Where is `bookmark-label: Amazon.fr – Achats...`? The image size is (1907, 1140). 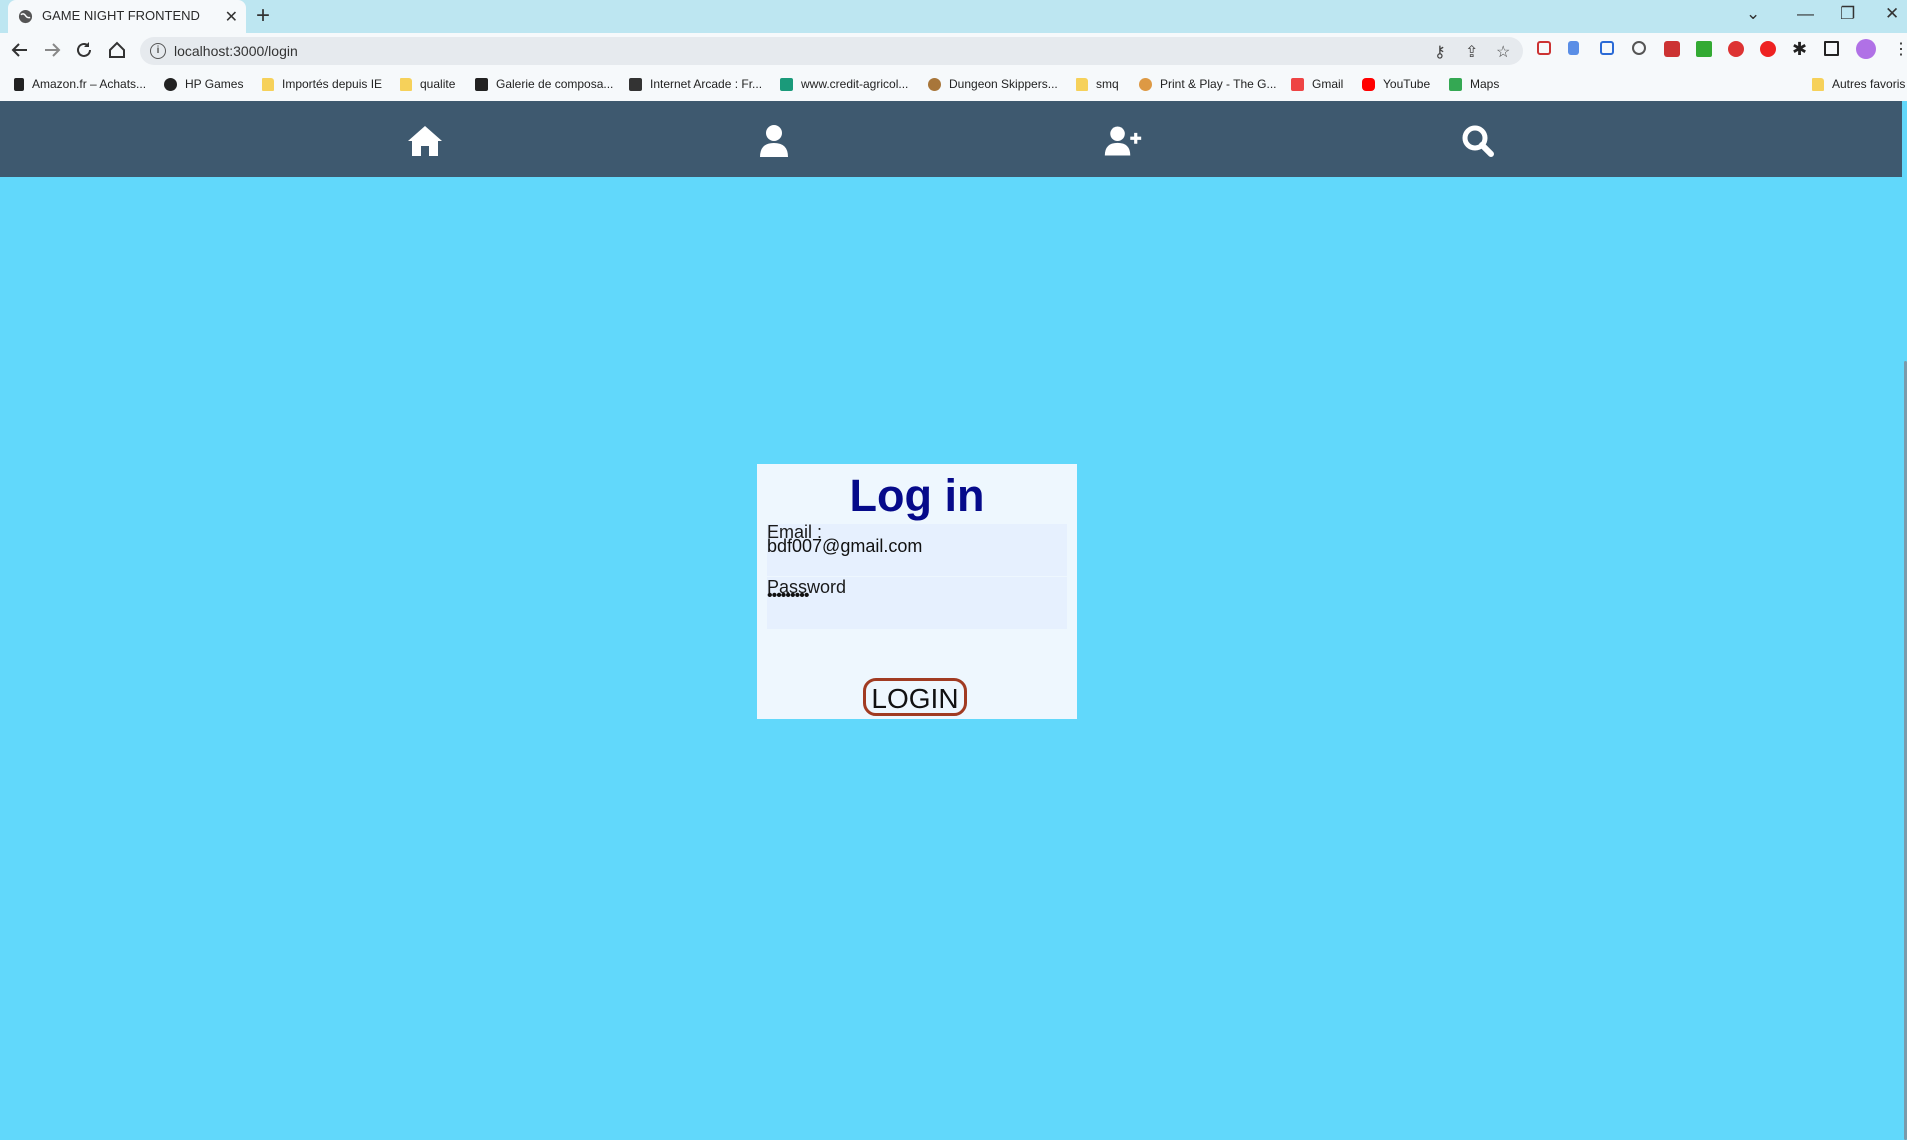 bookmark-label: Amazon.fr – Achats... is located at coordinates (89, 84).